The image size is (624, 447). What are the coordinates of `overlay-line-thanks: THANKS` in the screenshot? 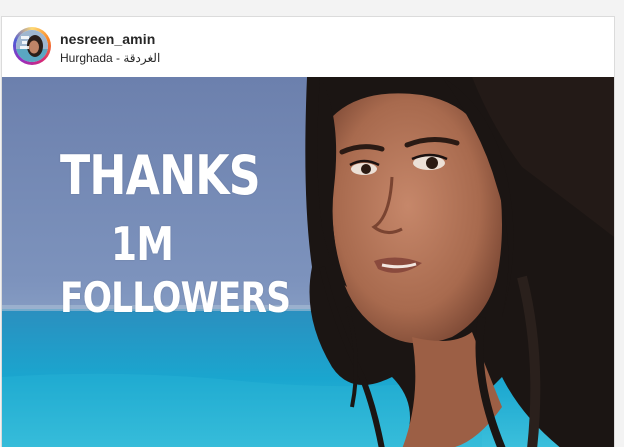 It's located at (160, 175).